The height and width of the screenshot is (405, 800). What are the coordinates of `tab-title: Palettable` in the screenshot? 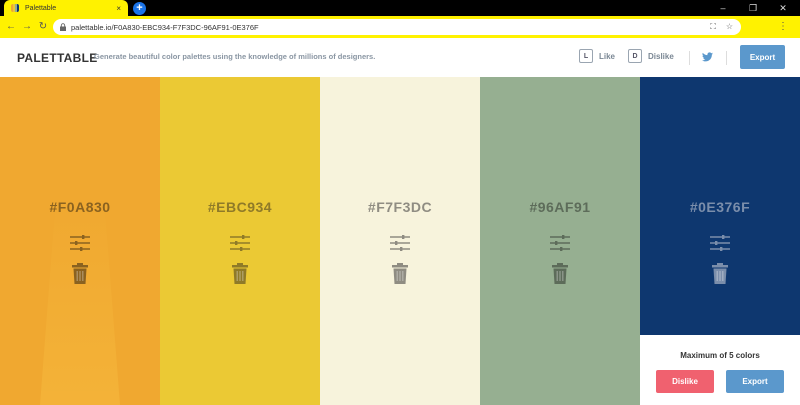 It's located at (41, 8).